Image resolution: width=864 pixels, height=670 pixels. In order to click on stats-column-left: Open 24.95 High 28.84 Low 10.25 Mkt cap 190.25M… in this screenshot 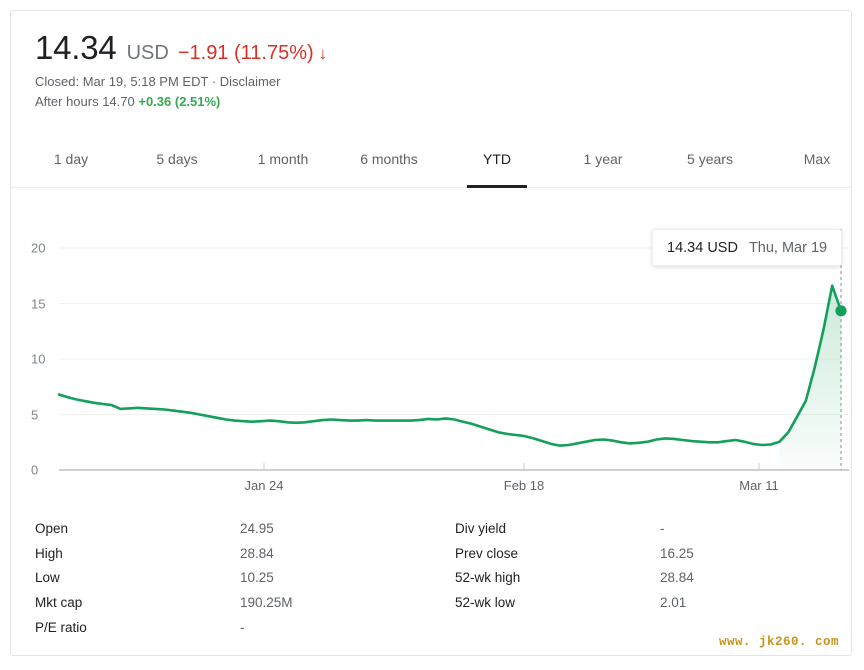, I will do `click(221, 577)`.